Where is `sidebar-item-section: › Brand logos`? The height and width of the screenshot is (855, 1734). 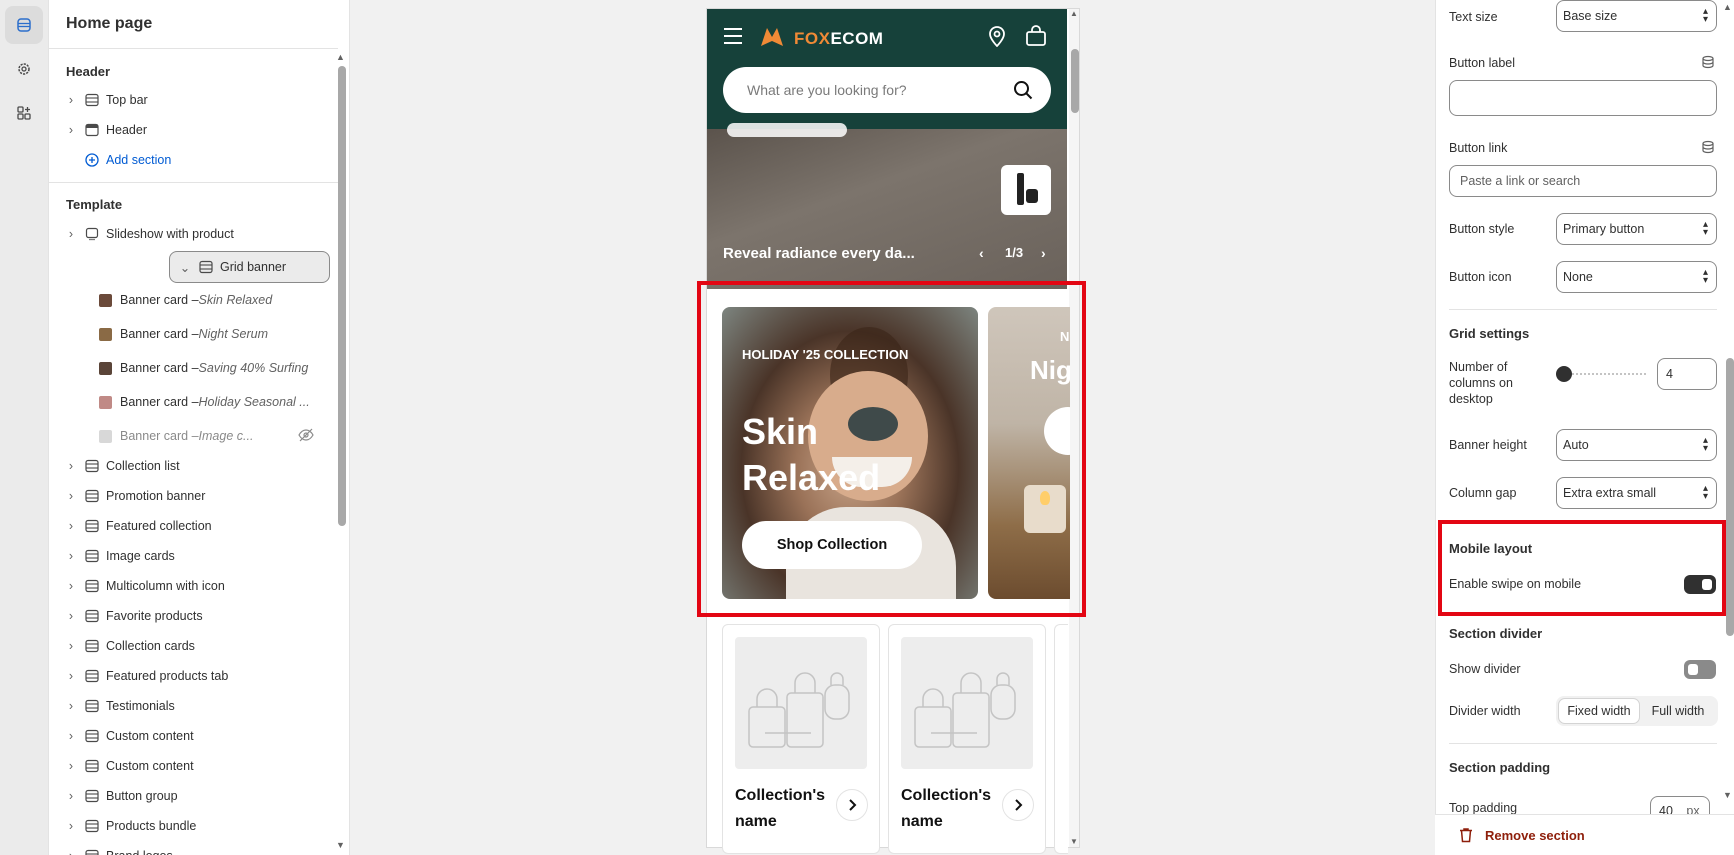 sidebar-item-section: › Brand logos is located at coordinates (192, 848).